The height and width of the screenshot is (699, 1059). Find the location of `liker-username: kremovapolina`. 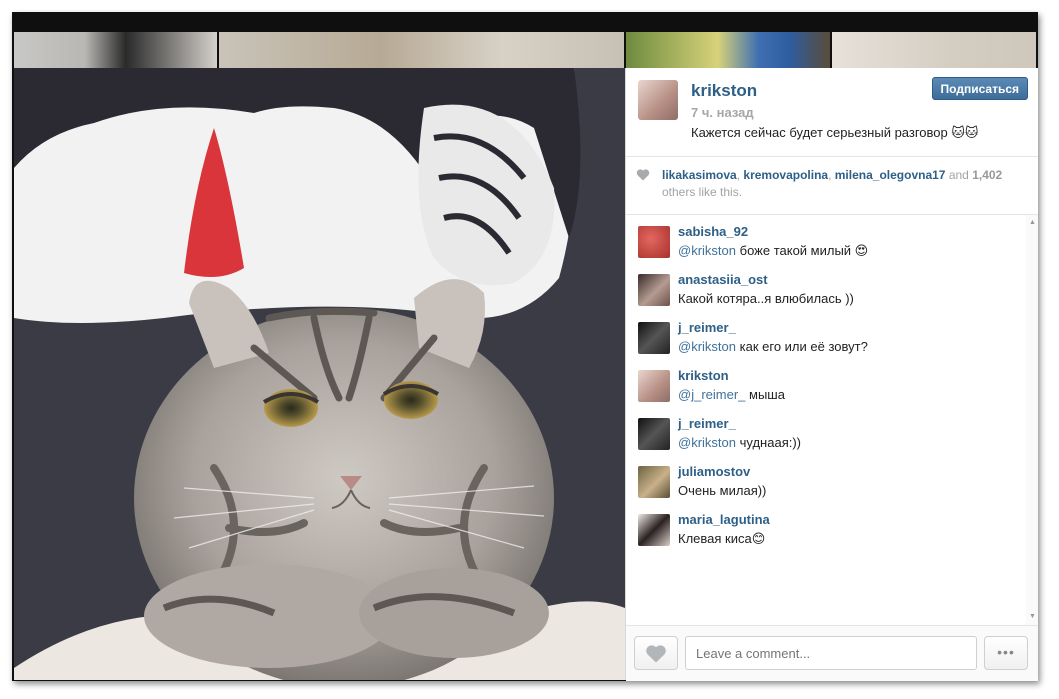

liker-username: kremovapolina is located at coordinates (785, 175).